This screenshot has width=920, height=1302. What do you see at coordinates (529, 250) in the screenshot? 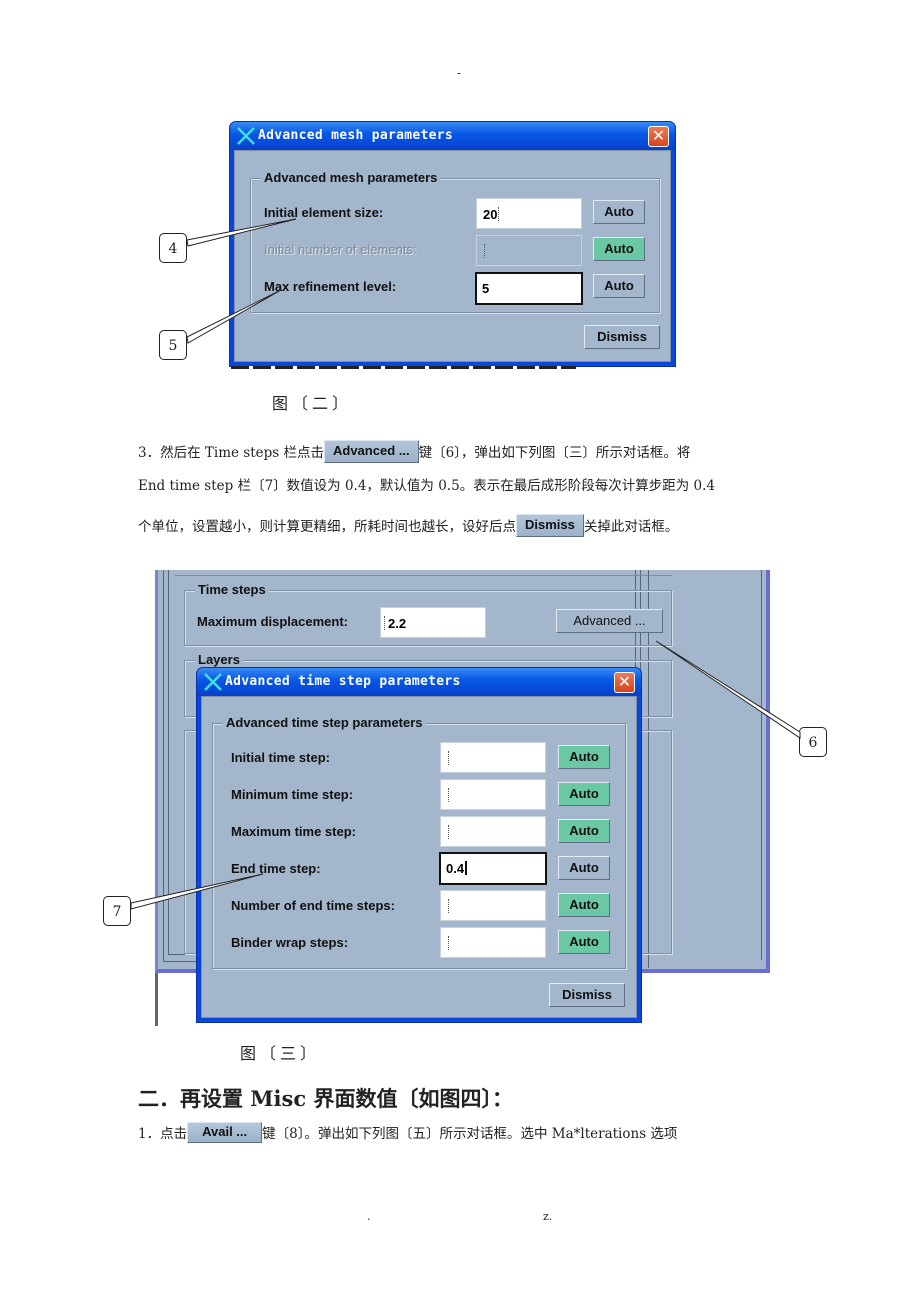
I see `initial-number-elements-input` at bounding box center [529, 250].